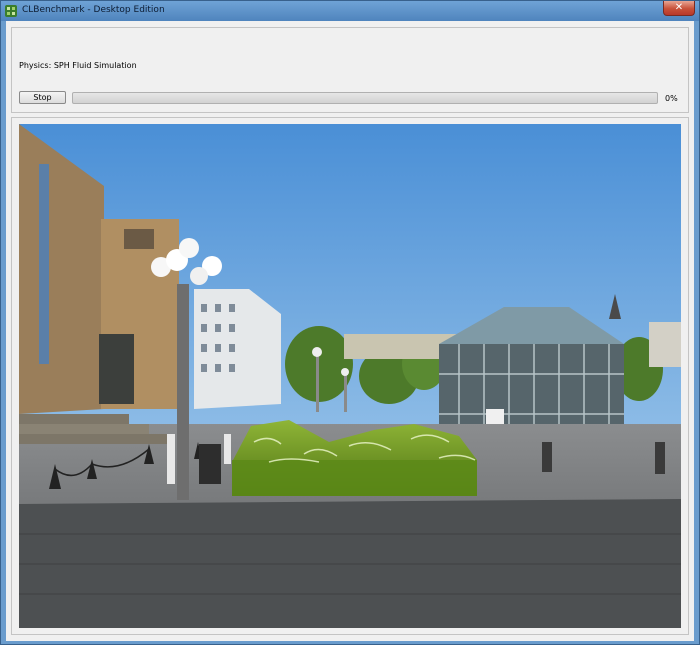 This screenshot has width=700, height=645. What do you see at coordinates (671, 98) in the screenshot?
I see `progress-percent: 0%` at bounding box center [671, 98].